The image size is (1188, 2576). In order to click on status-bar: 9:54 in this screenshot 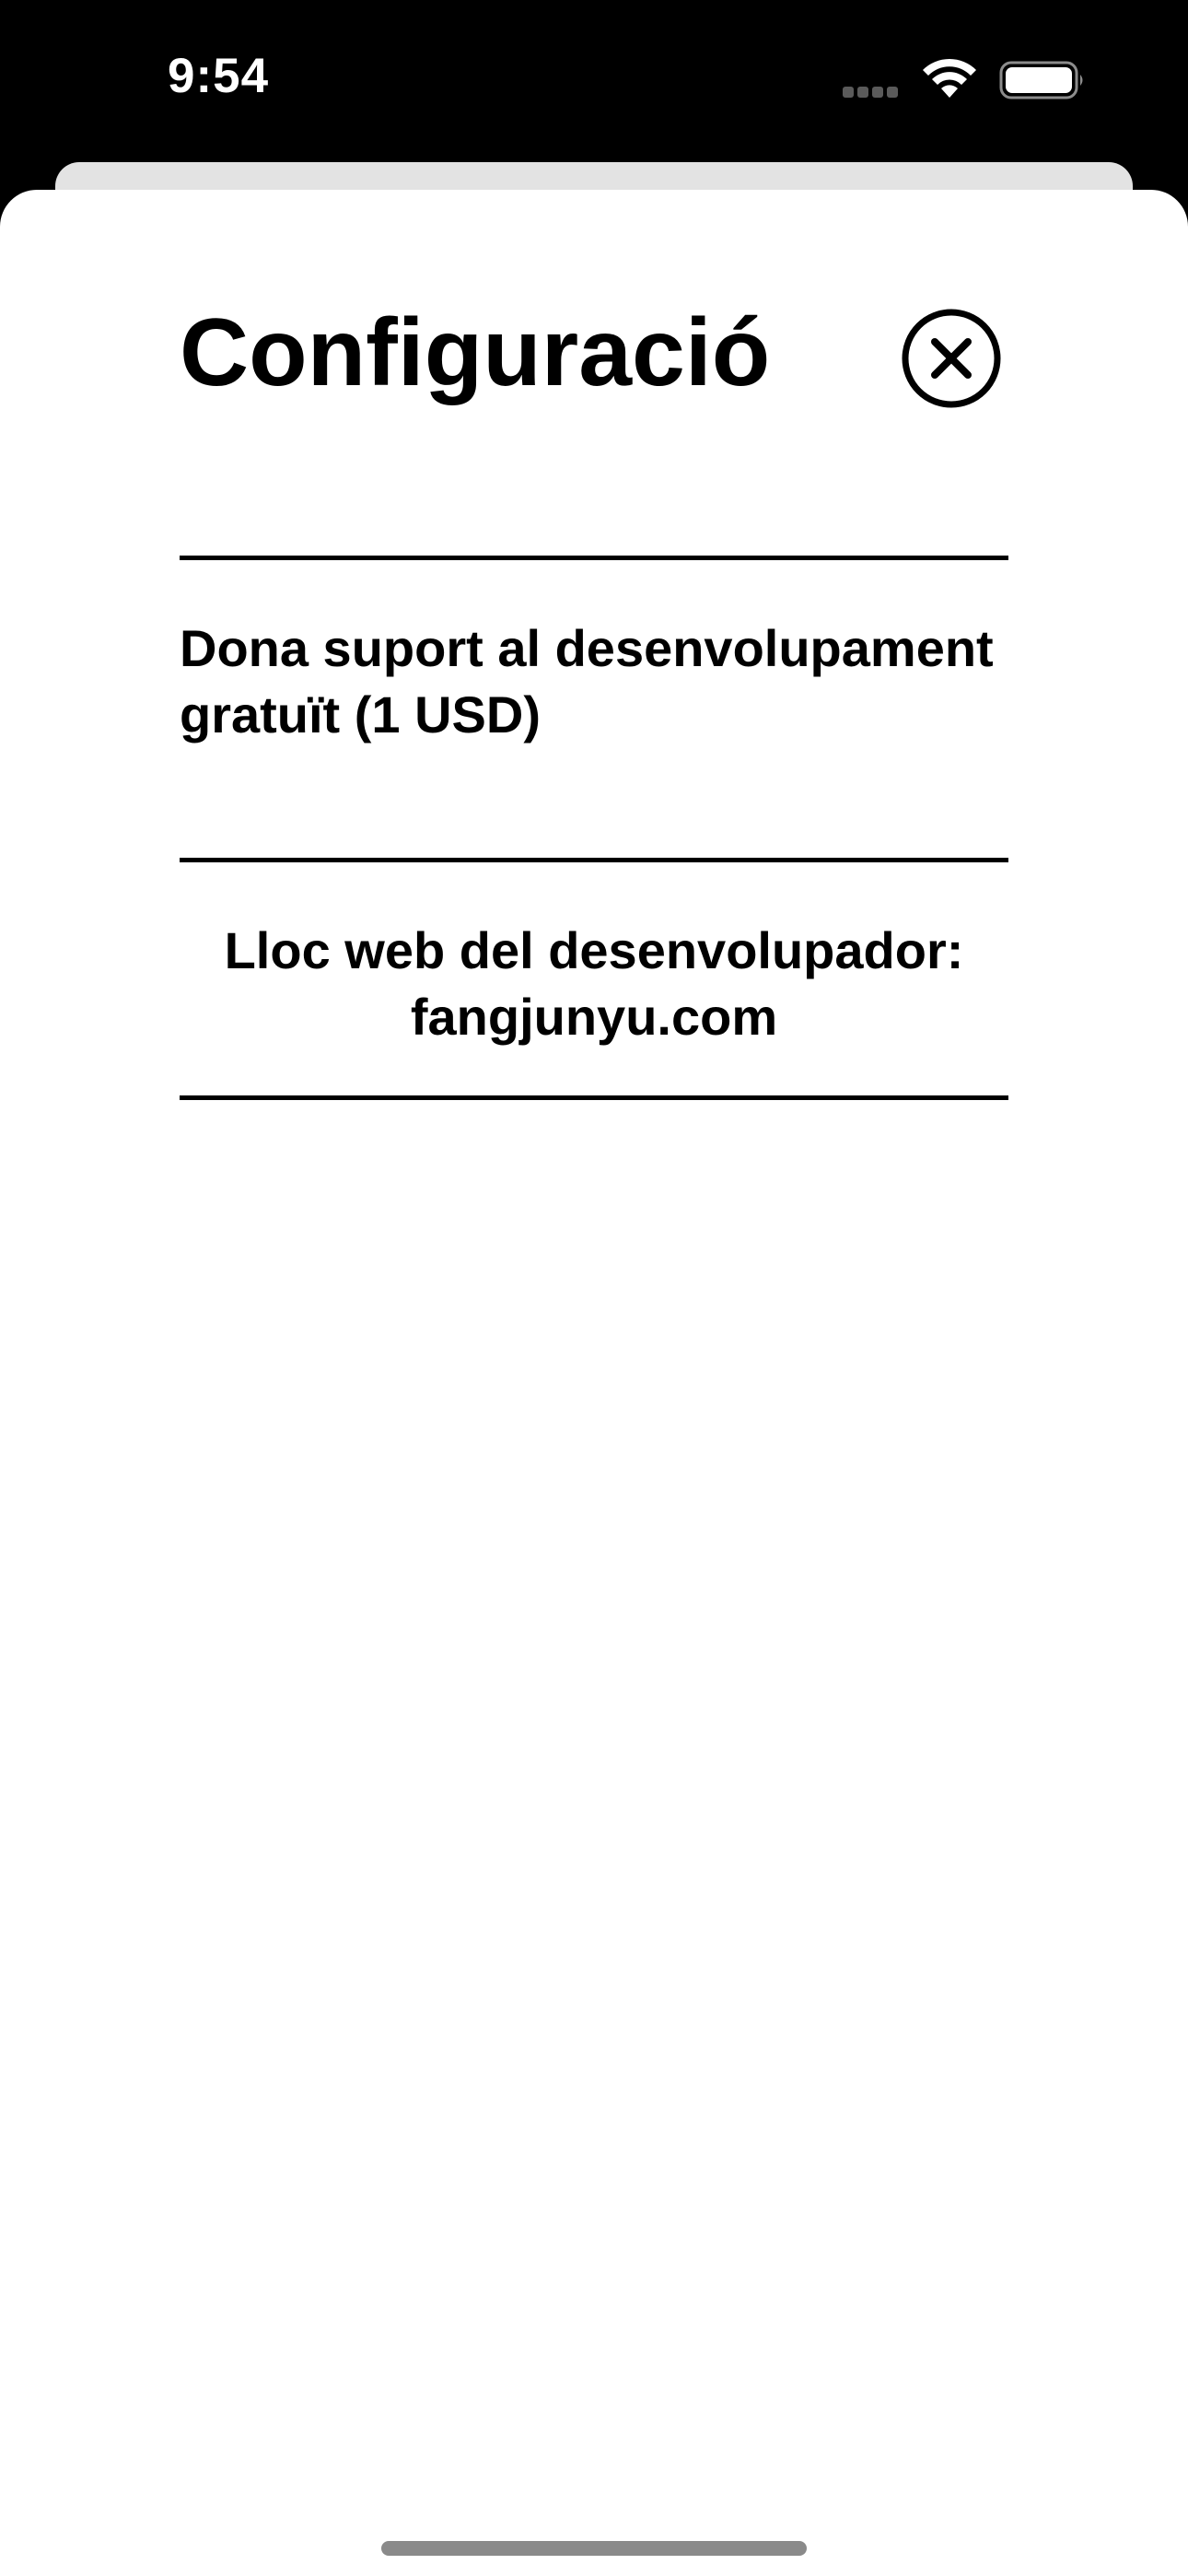, I will do `click(594, 82)`.